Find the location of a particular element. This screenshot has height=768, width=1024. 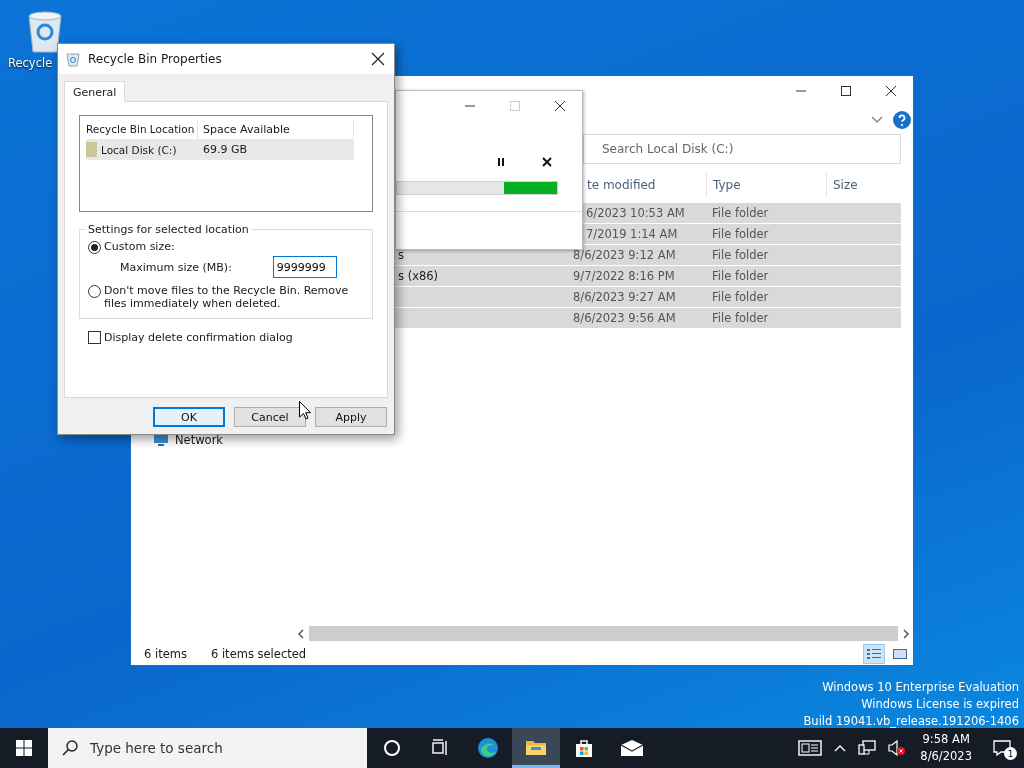

scrollbar-thumb is located at coordinates (603, 633).